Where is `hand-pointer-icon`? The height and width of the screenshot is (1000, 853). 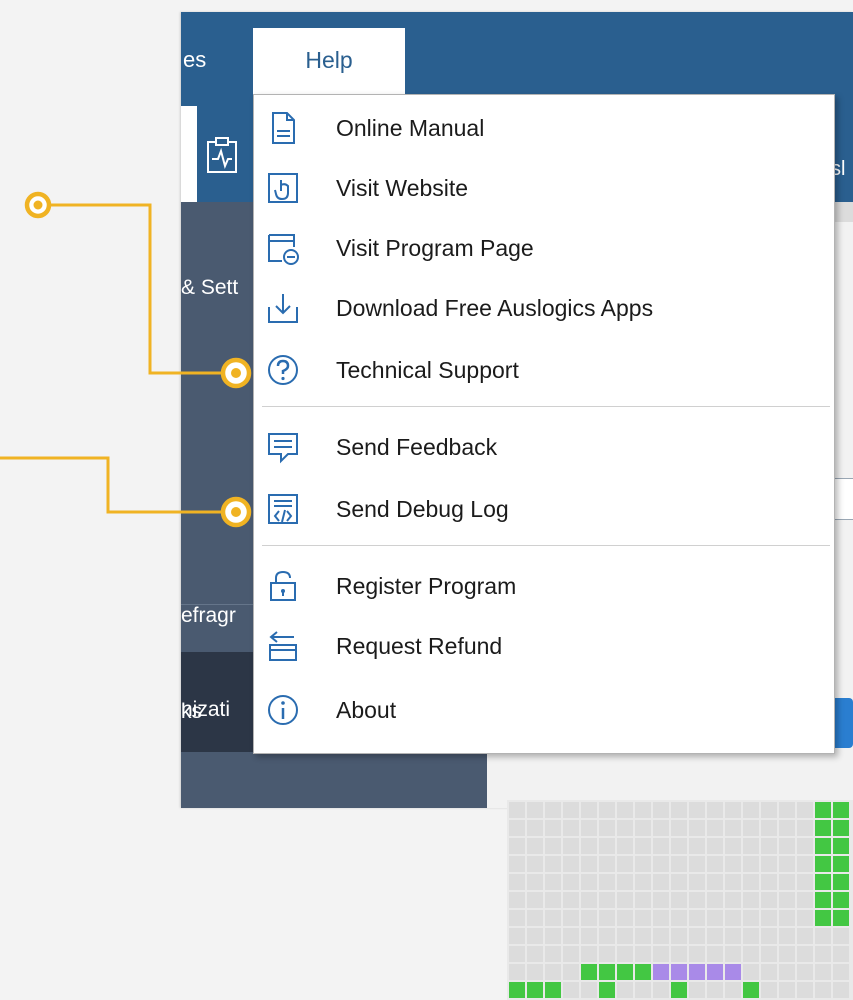 hand-pointer-icon is located at coordinates (283, 188).